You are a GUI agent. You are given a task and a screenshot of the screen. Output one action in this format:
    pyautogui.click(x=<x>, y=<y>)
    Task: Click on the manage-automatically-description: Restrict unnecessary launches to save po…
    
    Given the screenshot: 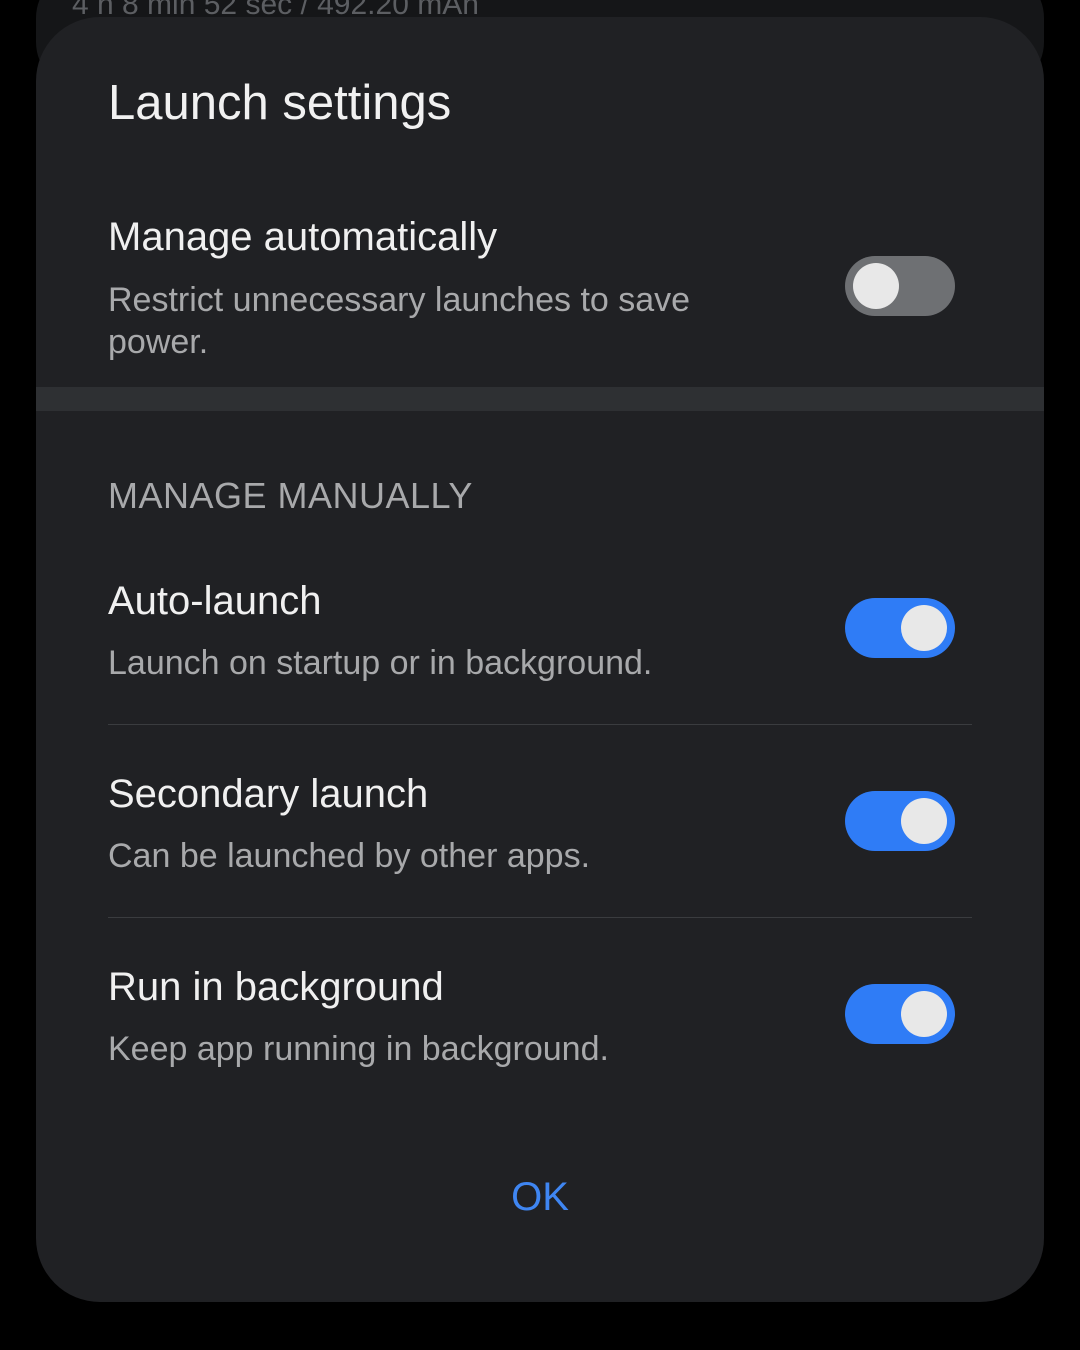 What is the action you would take?
    pyautogui.click(x=399, y=321)
    